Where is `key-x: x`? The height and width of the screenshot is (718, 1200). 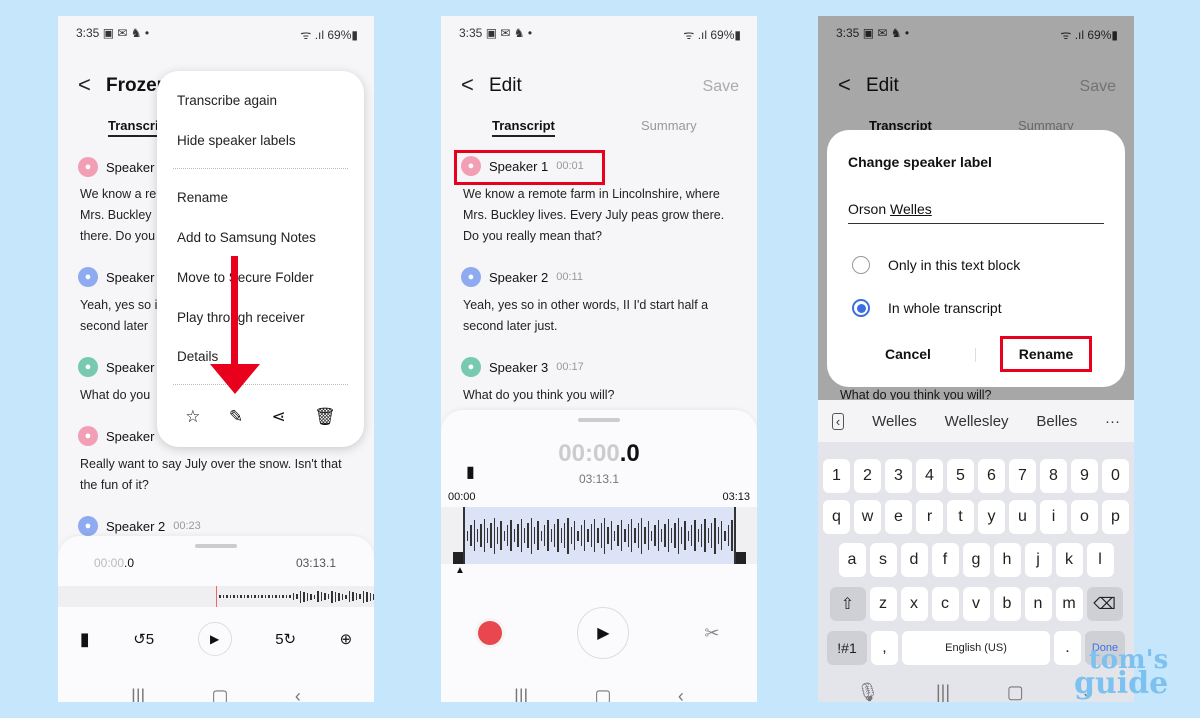
key-x: x is located at coordinates (914, 604).